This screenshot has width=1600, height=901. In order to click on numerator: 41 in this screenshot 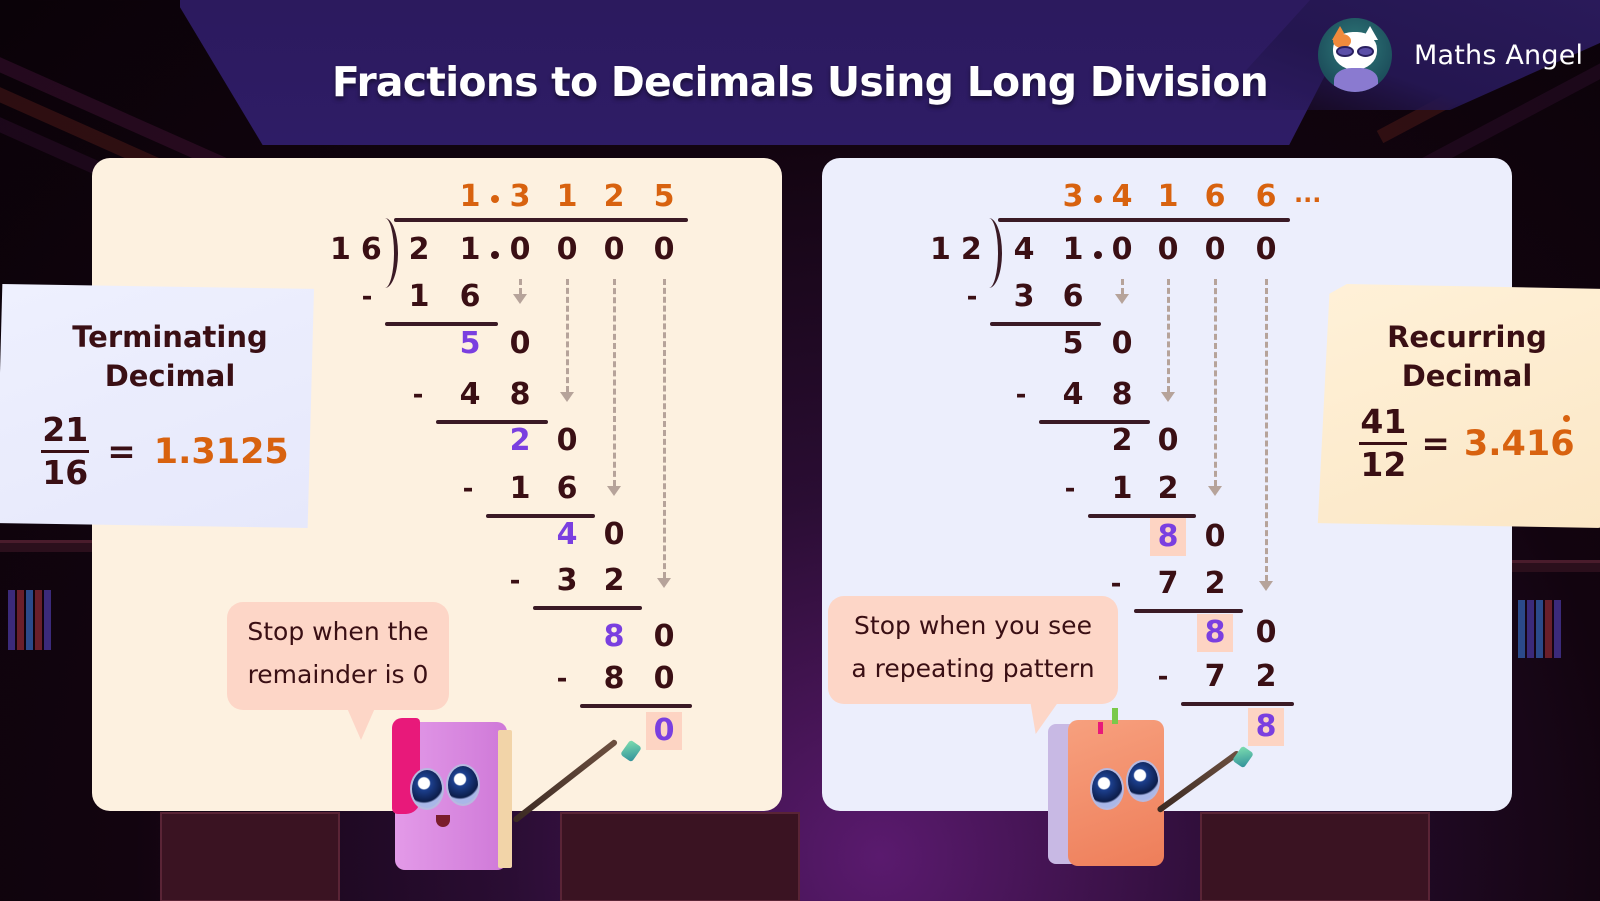, I will do `click(1383, 421)`.